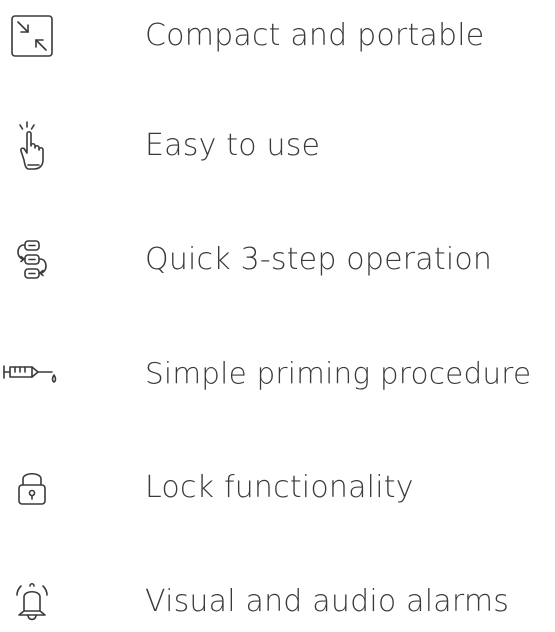 The width and height of the screenshot is (555, 632). What do you see at coordinates (31, 374) in the screenshot?
I see `syringe-icon` at bounding box center [31, 374].